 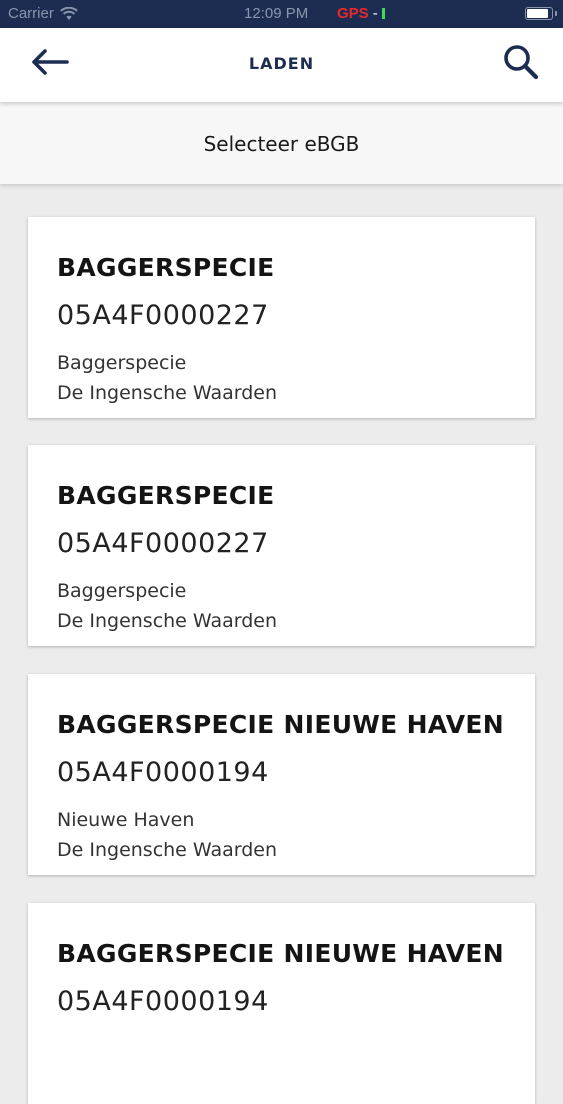 What do you see at coordinates (126, 820) in the screenshot?
I see `item-subtitle: Nieuwe Haven` at bounding box center [126, 820].